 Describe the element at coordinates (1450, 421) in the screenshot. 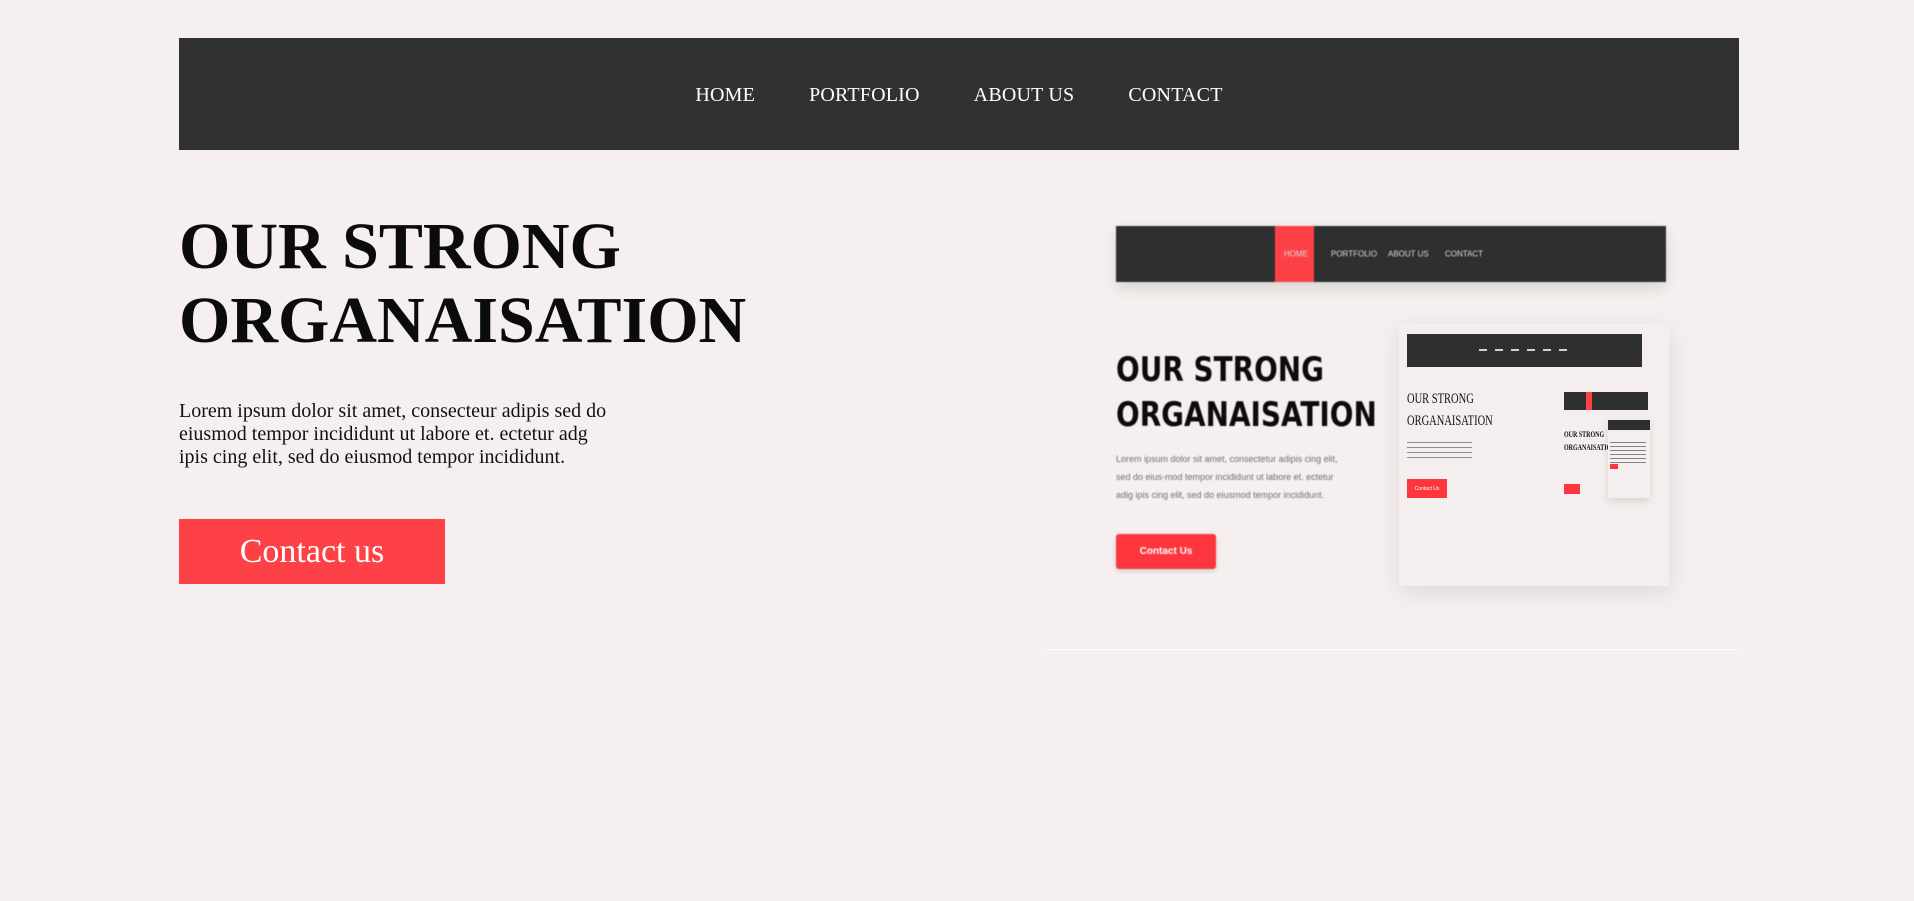

I see `nested-title-line-2: ORGANAISATION` at that location.